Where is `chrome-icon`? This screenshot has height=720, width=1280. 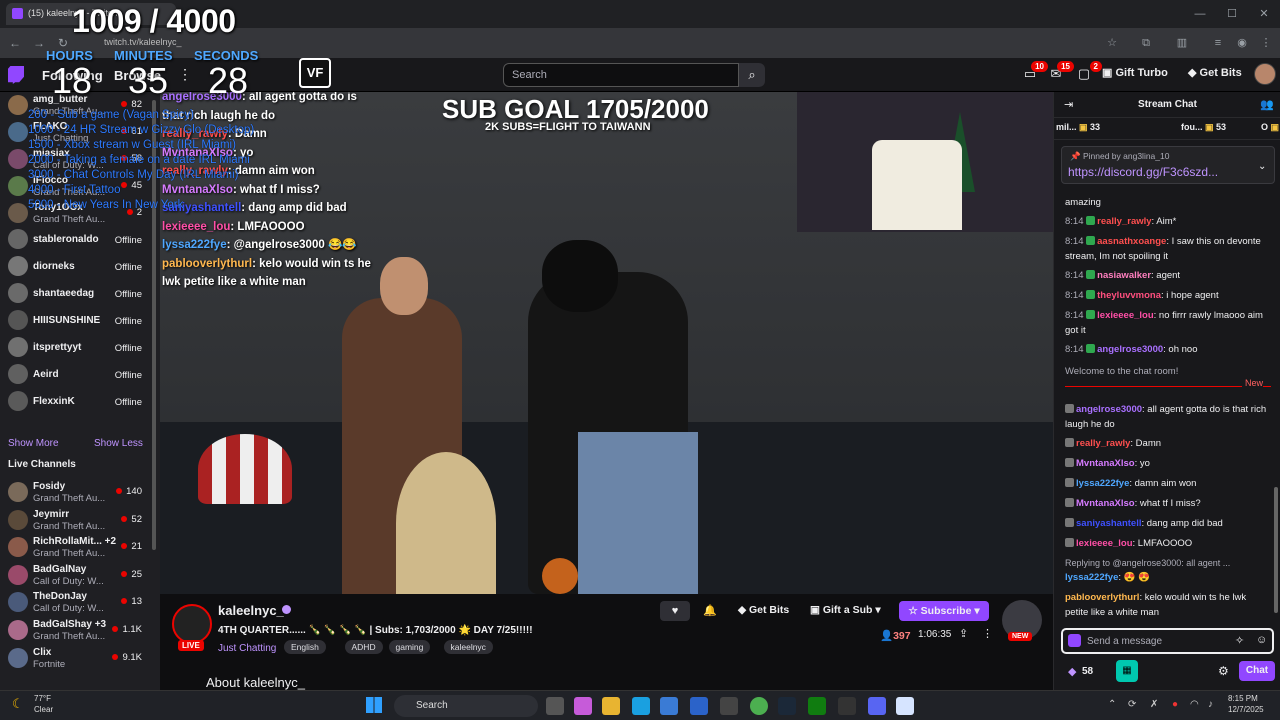 chrome-icon is located at coordinates (759, 706).